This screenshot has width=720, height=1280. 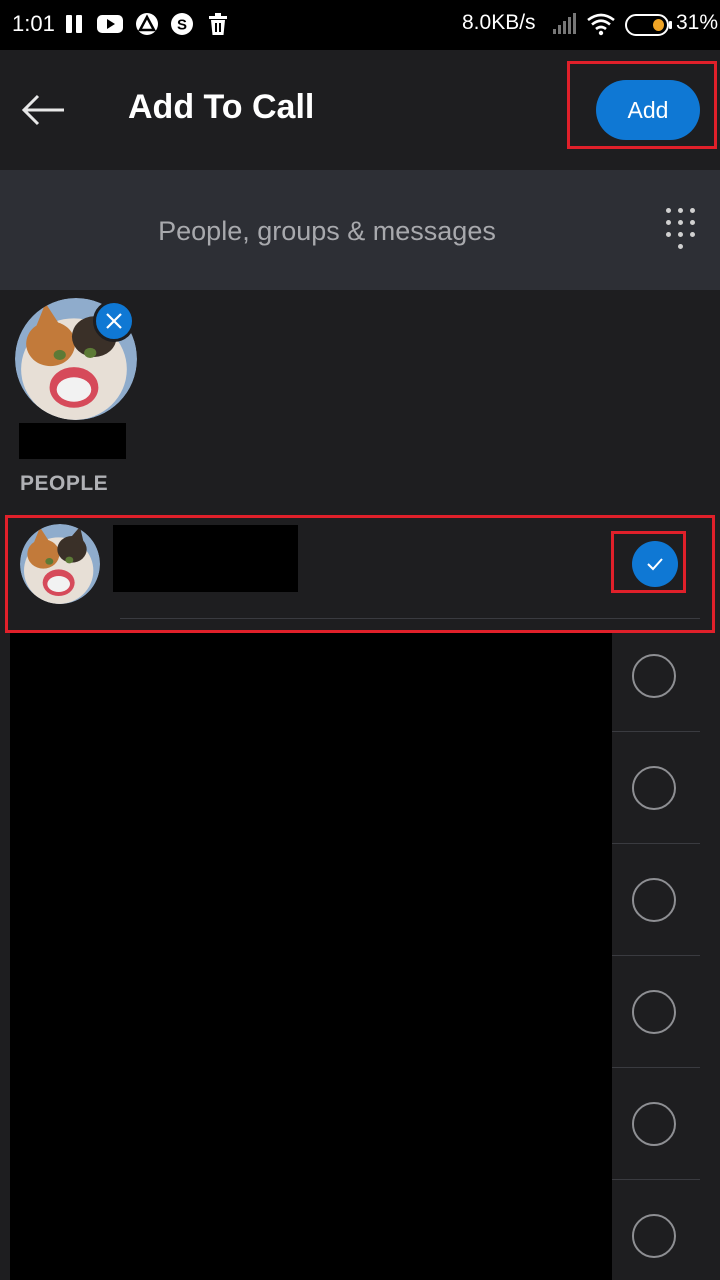 I want to click on skype-icon: S, so click(x=182, y=24).